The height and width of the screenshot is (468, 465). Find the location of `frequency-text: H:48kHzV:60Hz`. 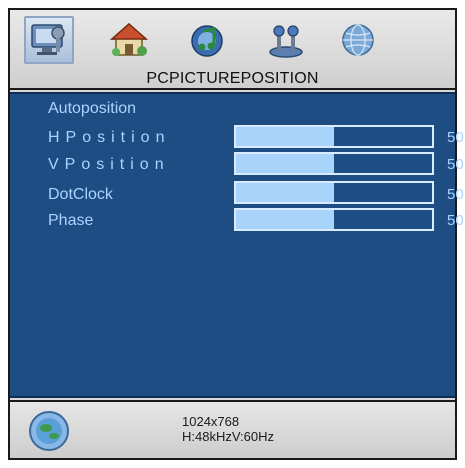

frequency-text: H:48kHzV:60Hz is located at coordinates (228, 436).